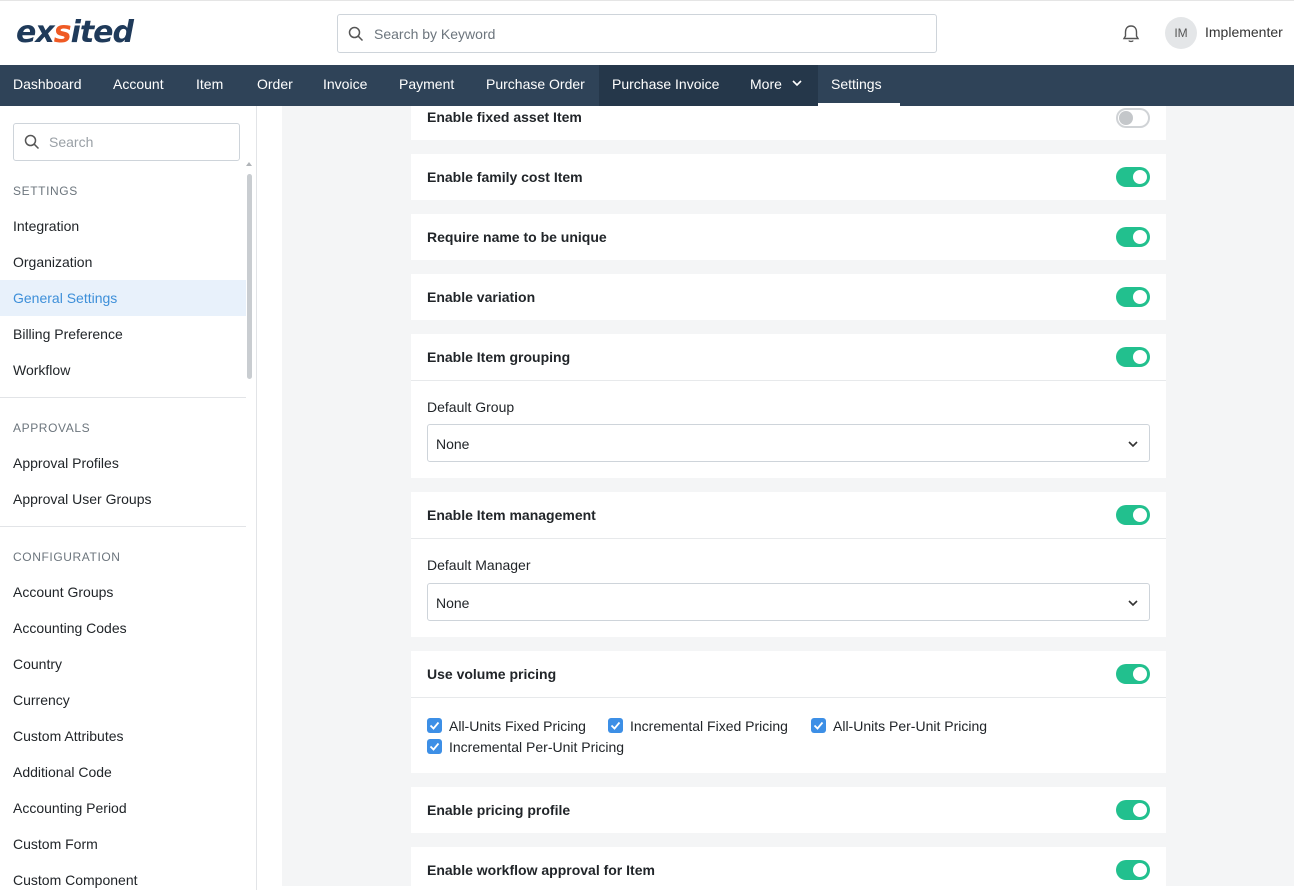 This screenshot has height=890, width=1294. I want to click on default-group-value: None, so click(453, 444).